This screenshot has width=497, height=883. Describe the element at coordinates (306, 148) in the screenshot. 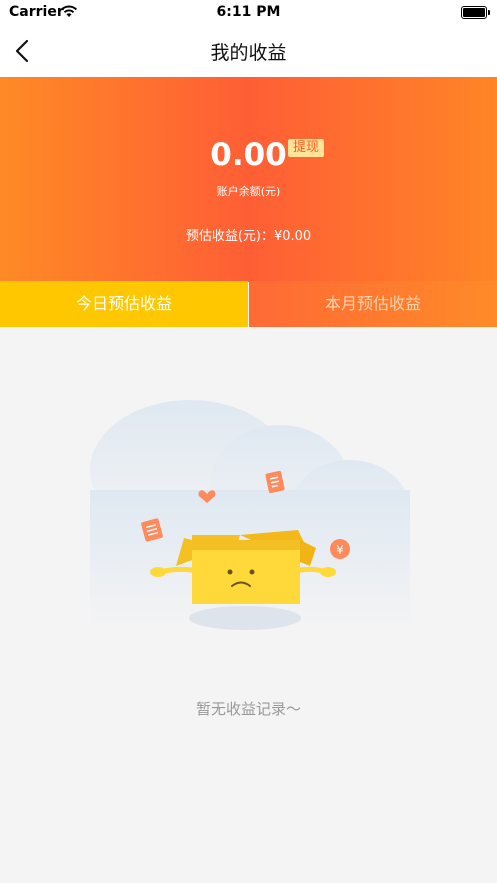

I see `withdraw-button: 提现` at that location.